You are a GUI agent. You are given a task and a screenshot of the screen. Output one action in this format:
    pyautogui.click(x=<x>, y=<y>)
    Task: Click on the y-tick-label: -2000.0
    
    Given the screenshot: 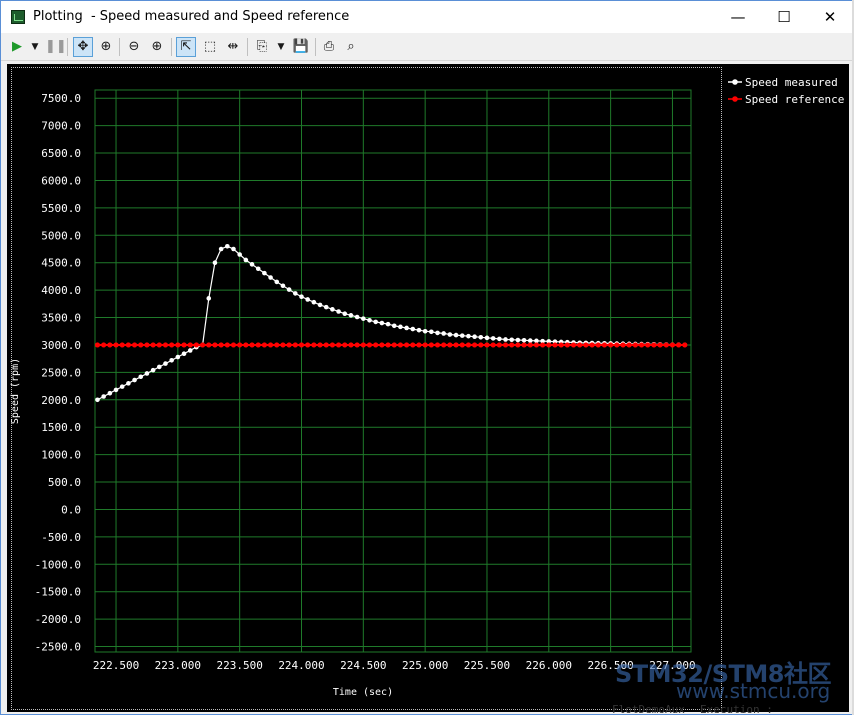 What is the action you would take?
    pyautogui.click(x=58, y=619)
    